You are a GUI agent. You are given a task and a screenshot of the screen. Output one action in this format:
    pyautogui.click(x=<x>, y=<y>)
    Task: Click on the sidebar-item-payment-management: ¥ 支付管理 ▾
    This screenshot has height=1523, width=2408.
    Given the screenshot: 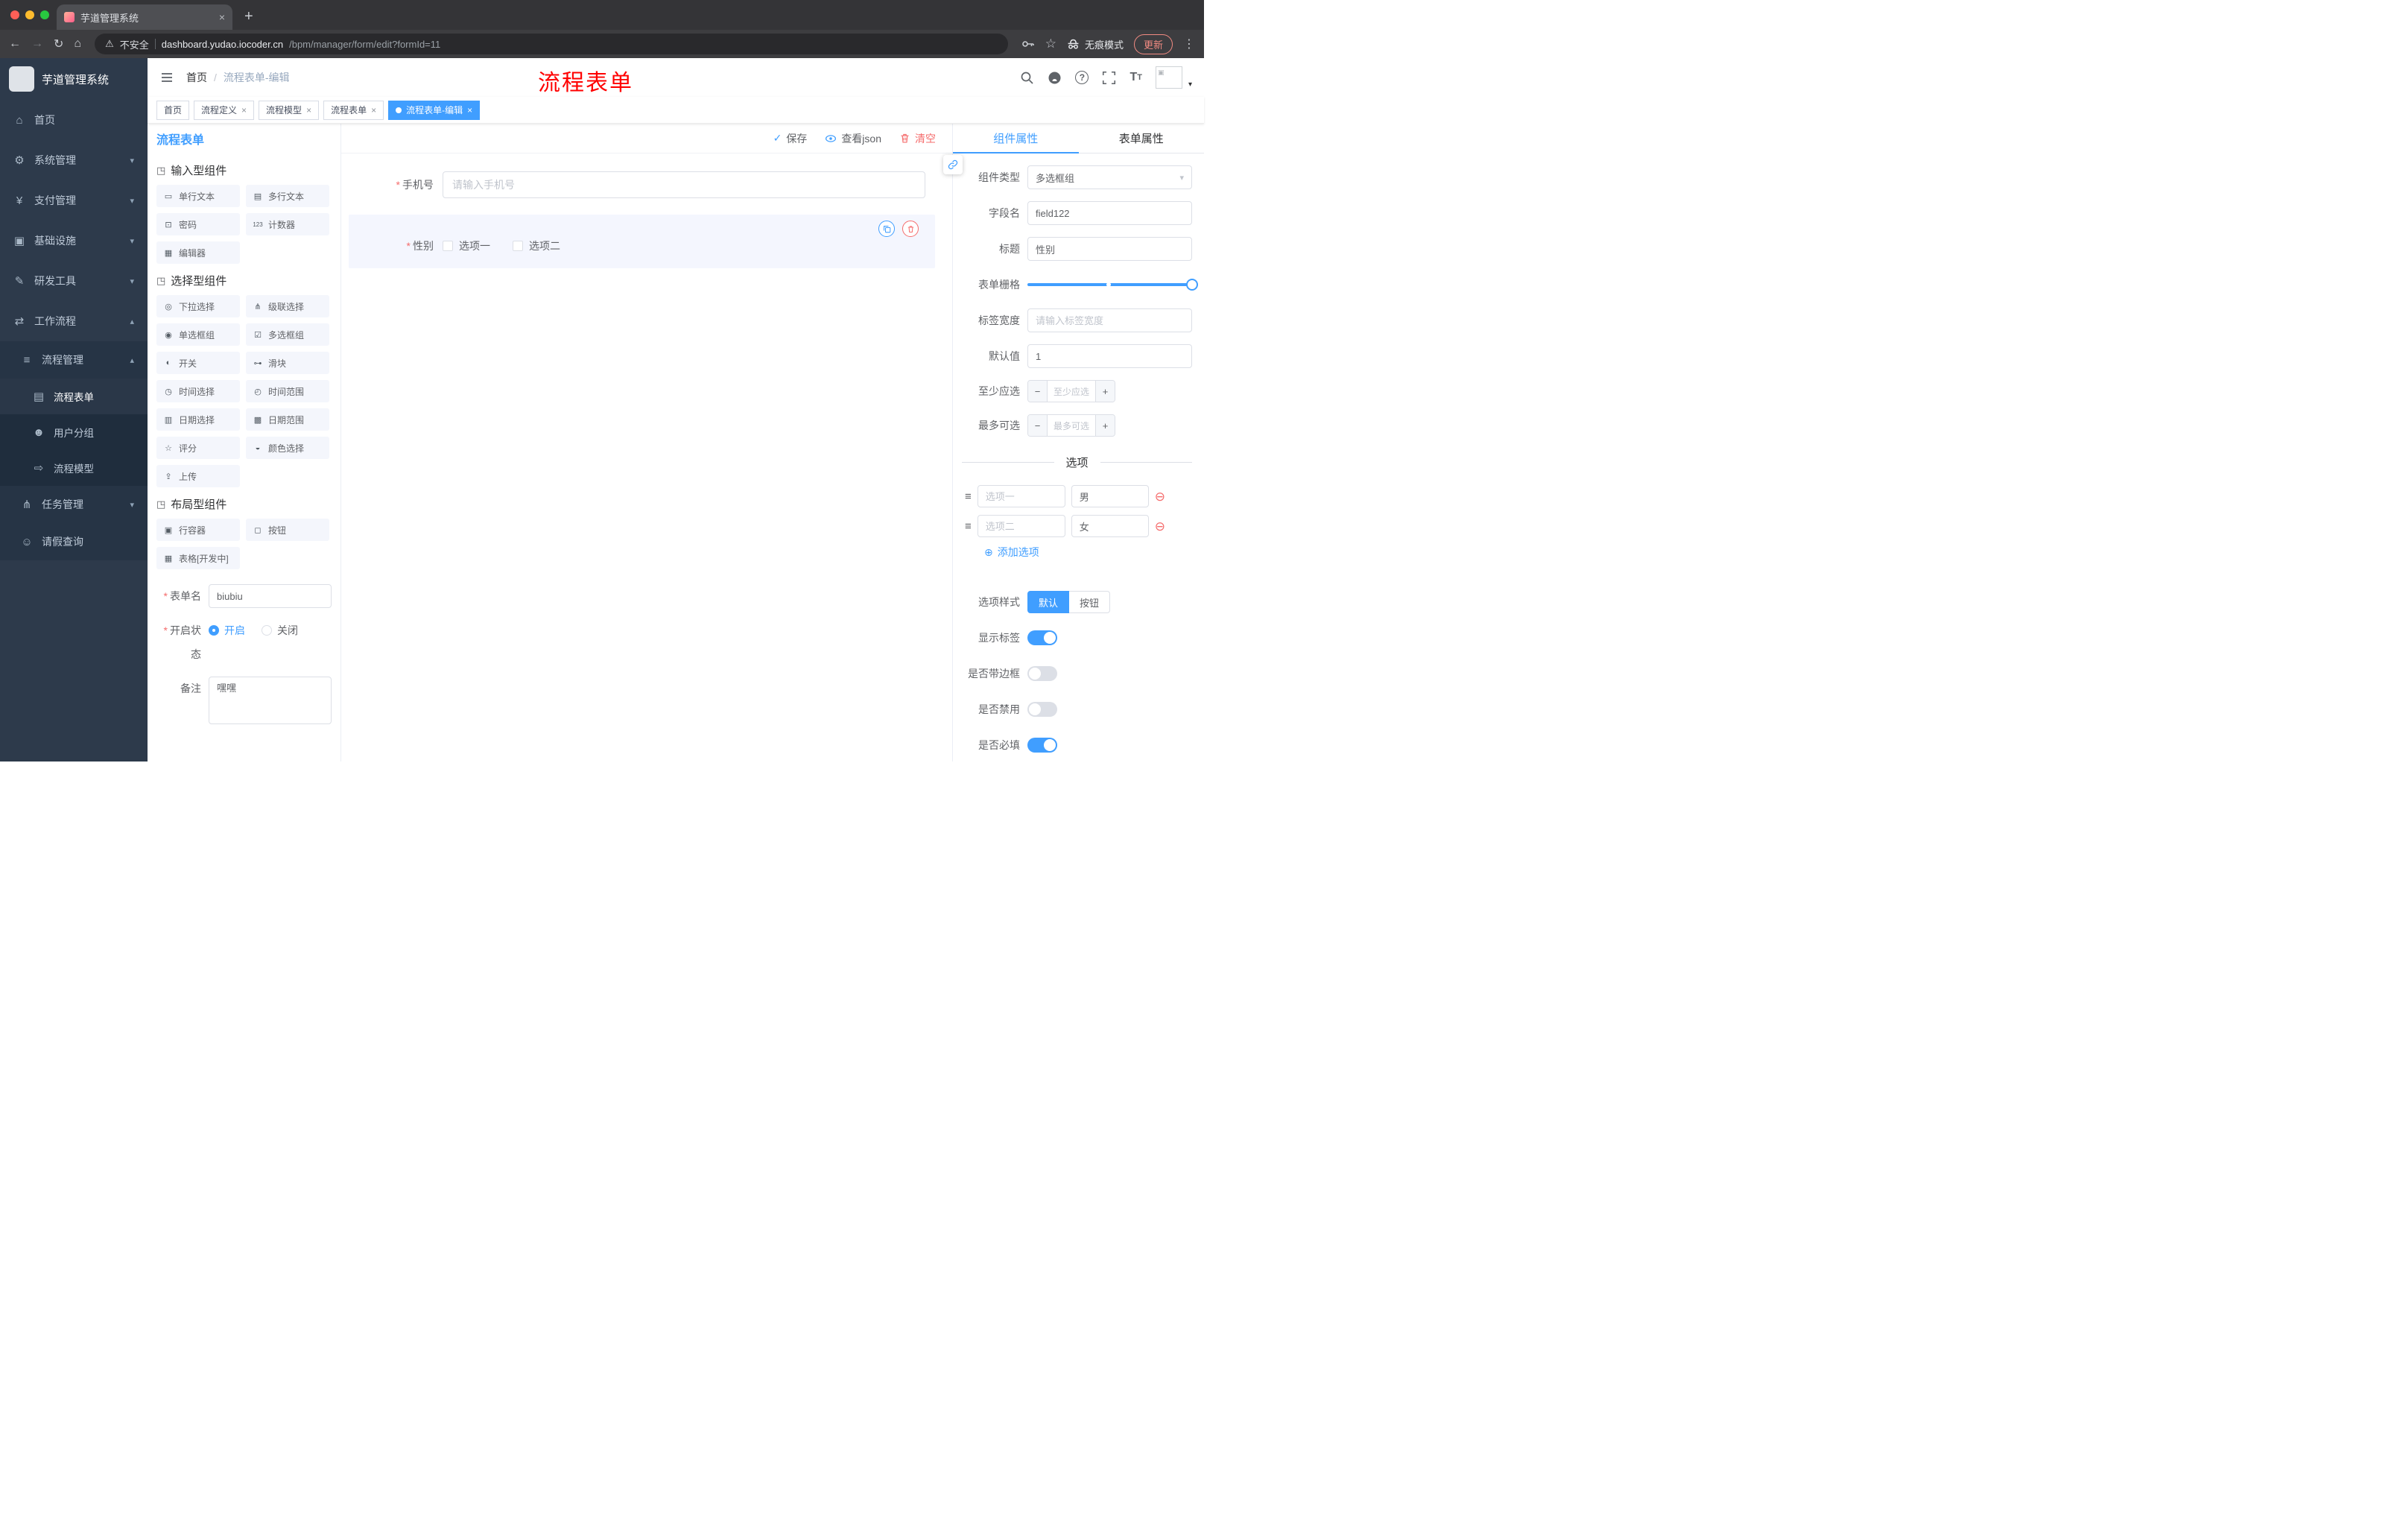 What is the action you would take?
    pyautogui.click(x=74, y=200)
    